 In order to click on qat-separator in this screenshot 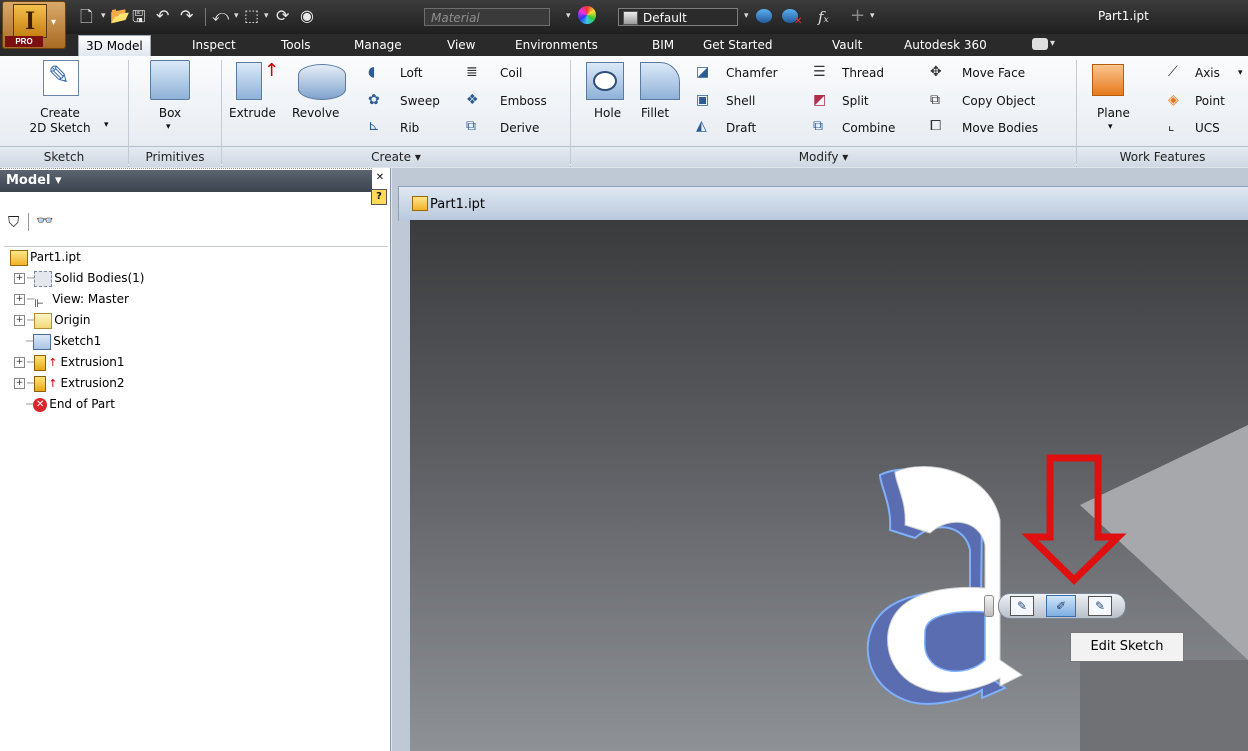, I will do `click(205, 17)`.